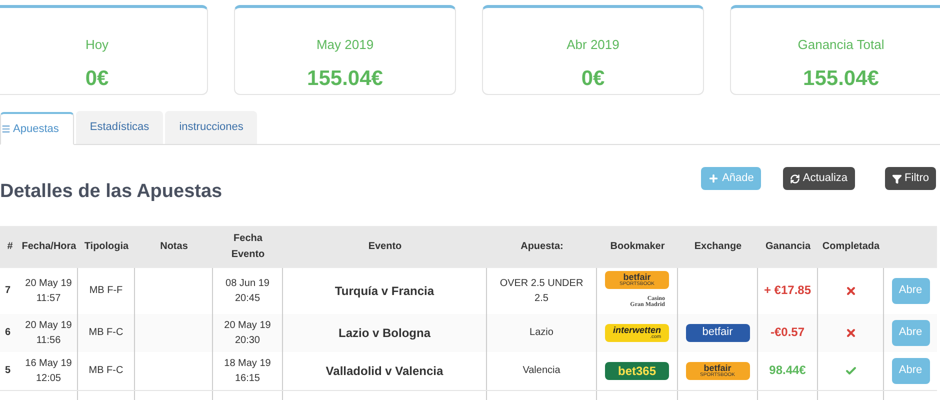  Describe the element at coordinates (385, 247) in the screenshot. I see `column-header: Evento` at that location.